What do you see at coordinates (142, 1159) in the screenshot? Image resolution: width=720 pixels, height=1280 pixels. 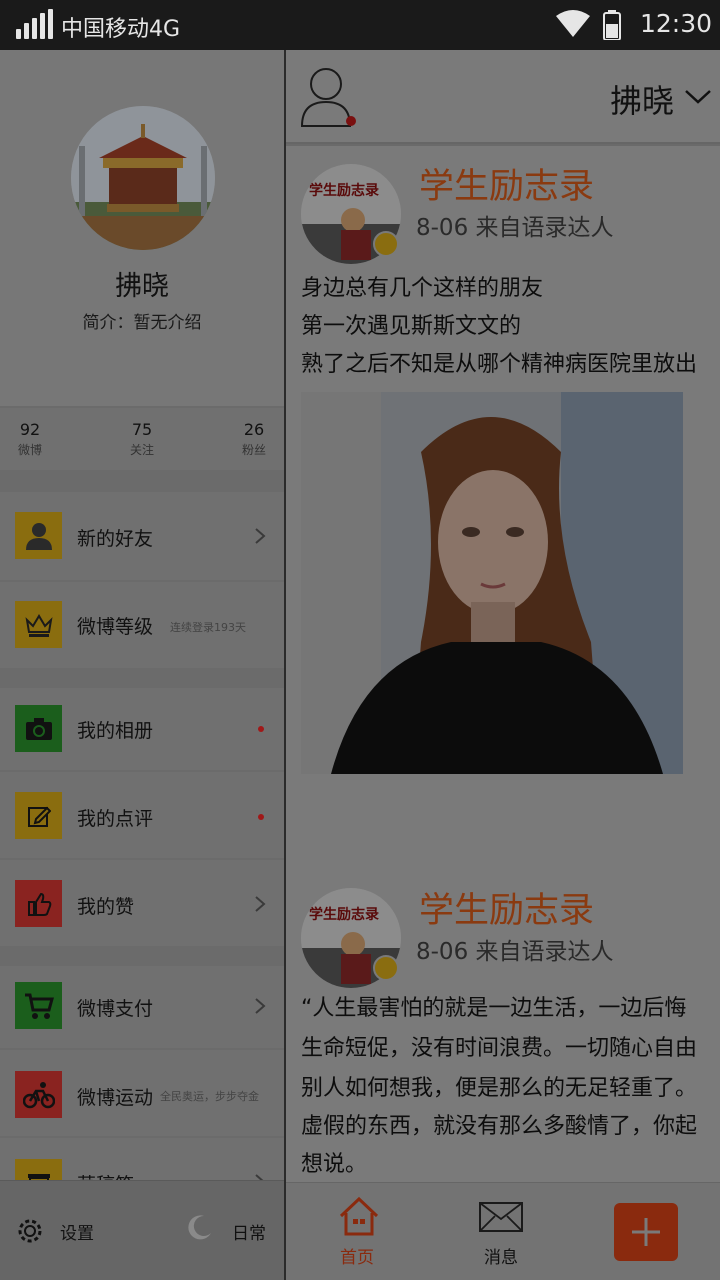 I see `menu-item-drafts: 草稿箱` at bounding box center [142, 1159].